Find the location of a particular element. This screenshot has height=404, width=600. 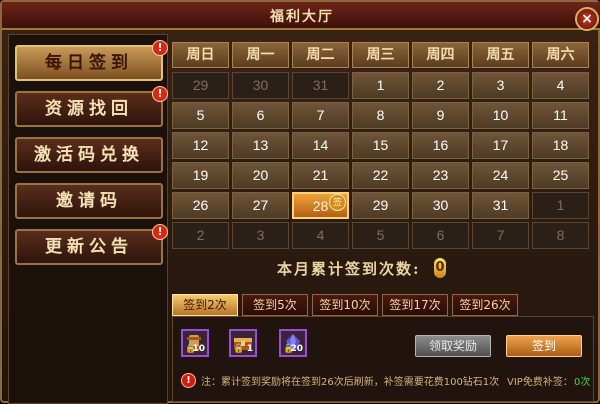

calendar-day: 18 is located at coordinates (560, 145).